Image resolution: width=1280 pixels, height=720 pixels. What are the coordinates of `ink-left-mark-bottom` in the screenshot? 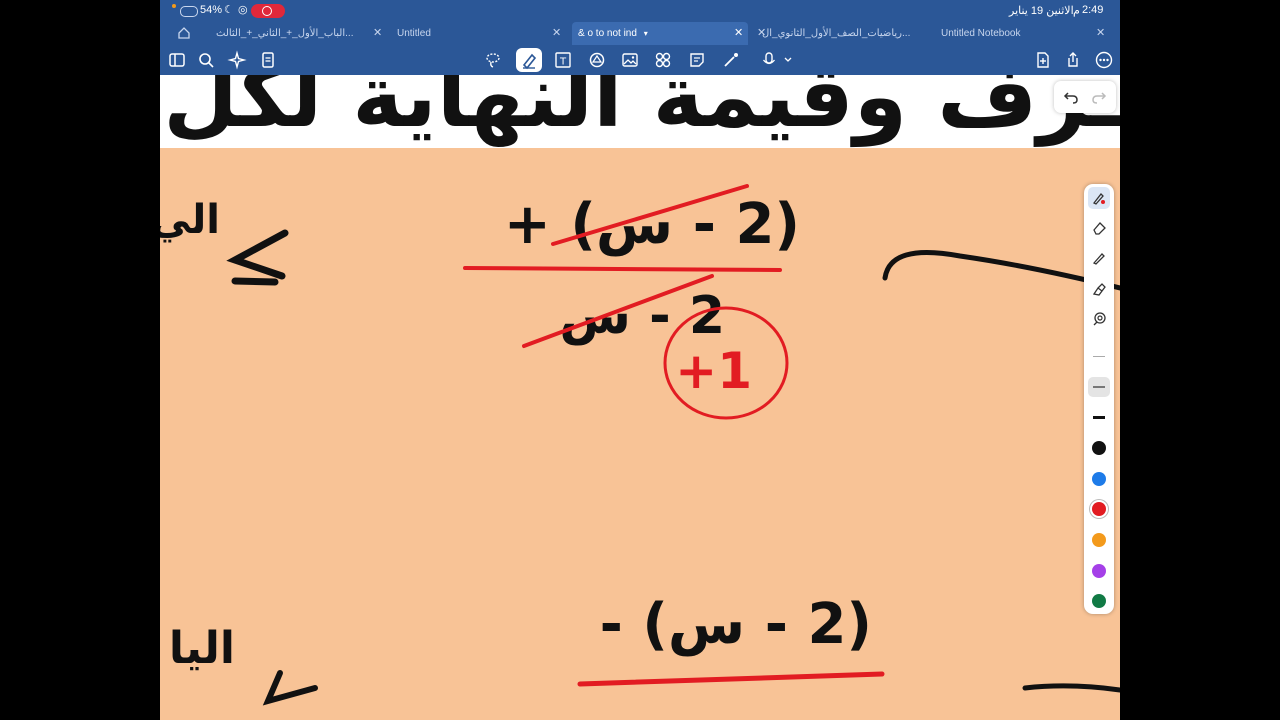 It's located at (290, 688).